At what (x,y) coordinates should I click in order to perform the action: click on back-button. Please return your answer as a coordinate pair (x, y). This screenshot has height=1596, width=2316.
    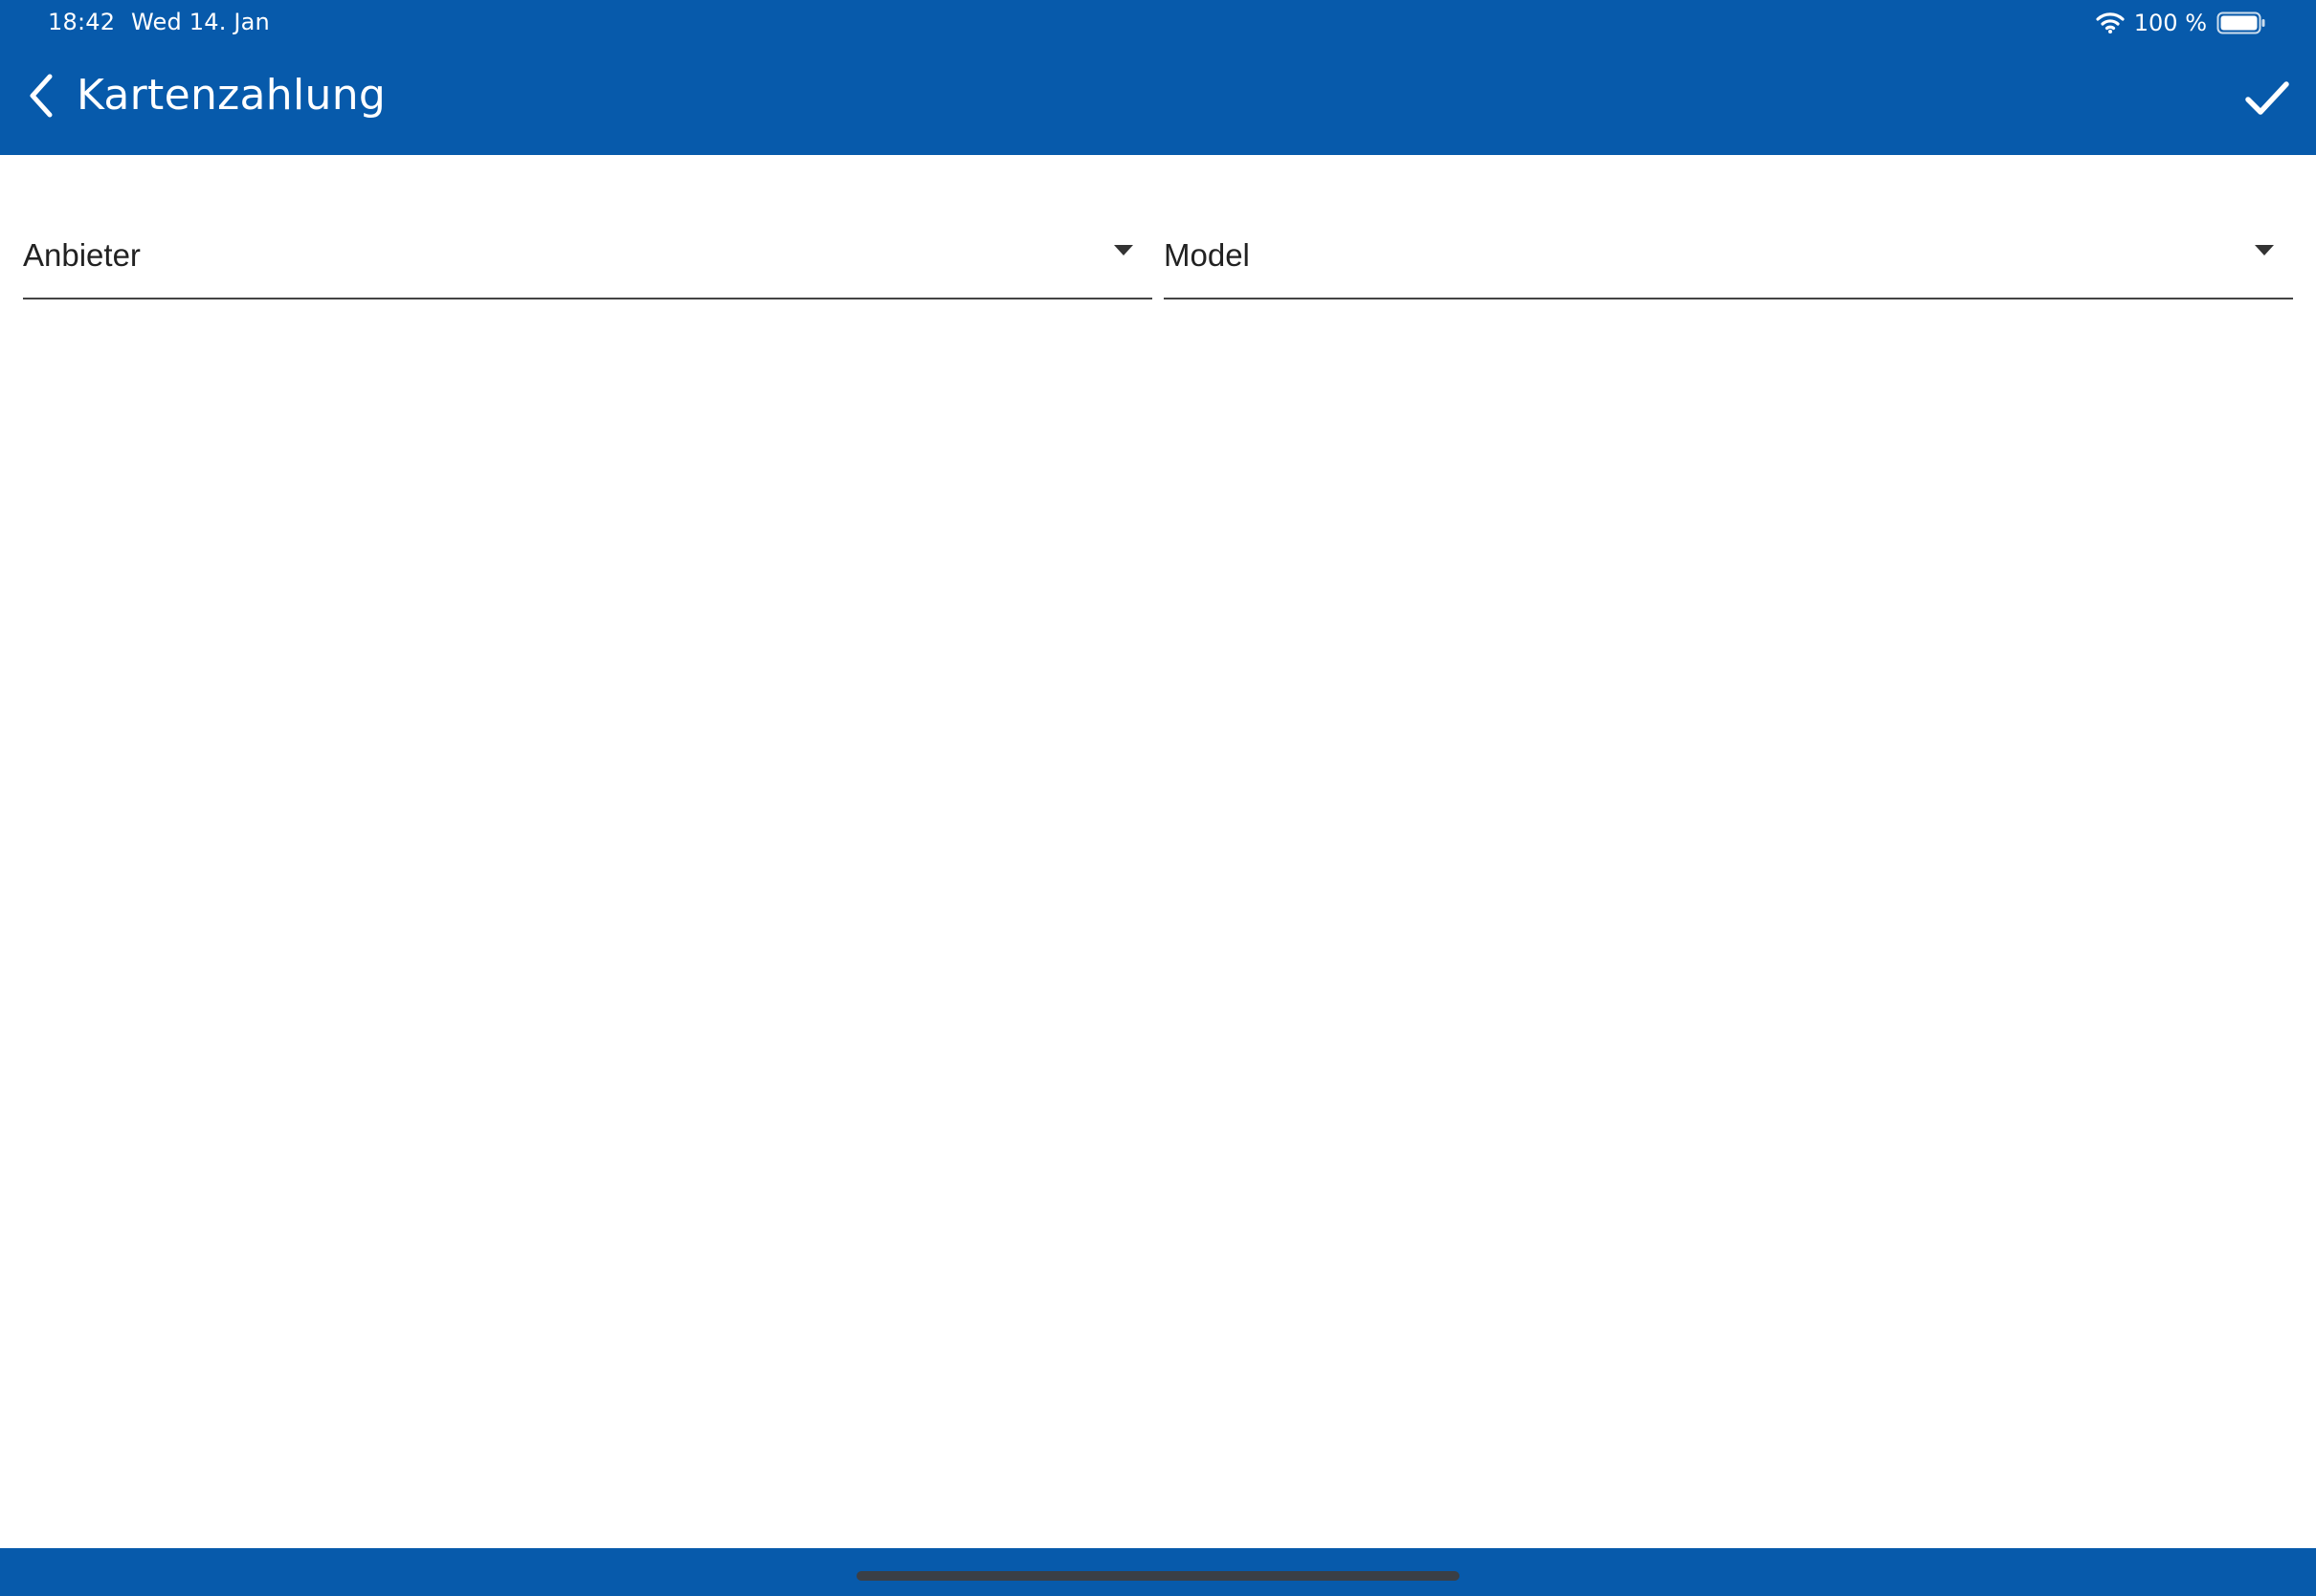
    Looking at the image, I should click on (42, 98).